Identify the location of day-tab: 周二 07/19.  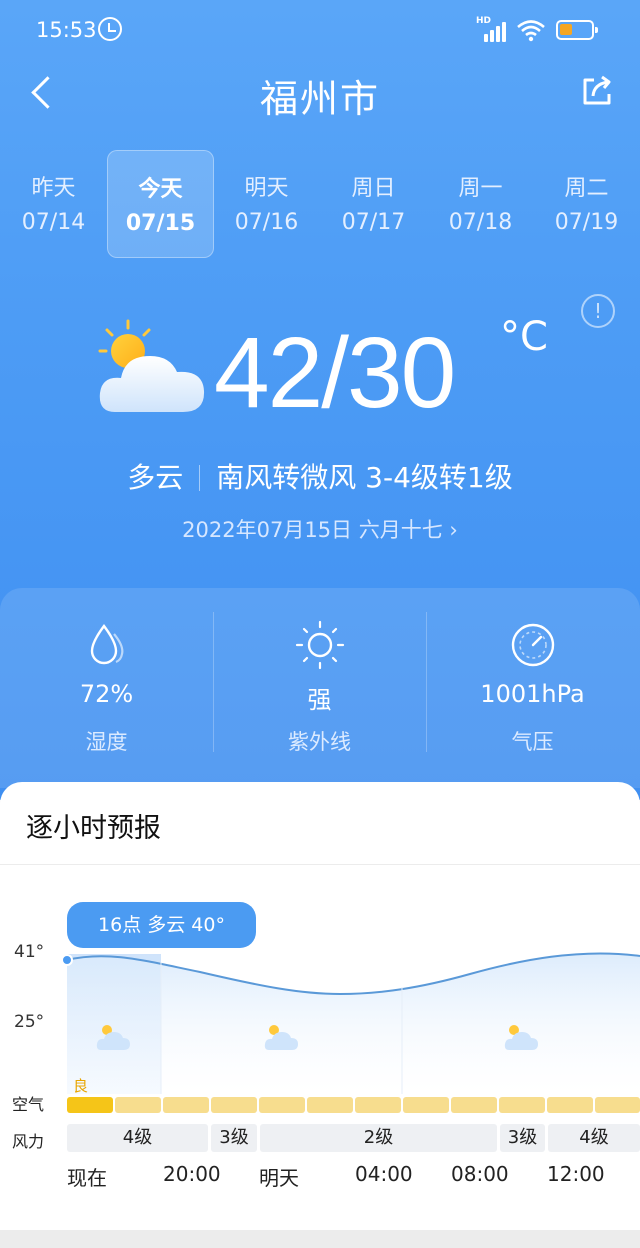
(586, 204).